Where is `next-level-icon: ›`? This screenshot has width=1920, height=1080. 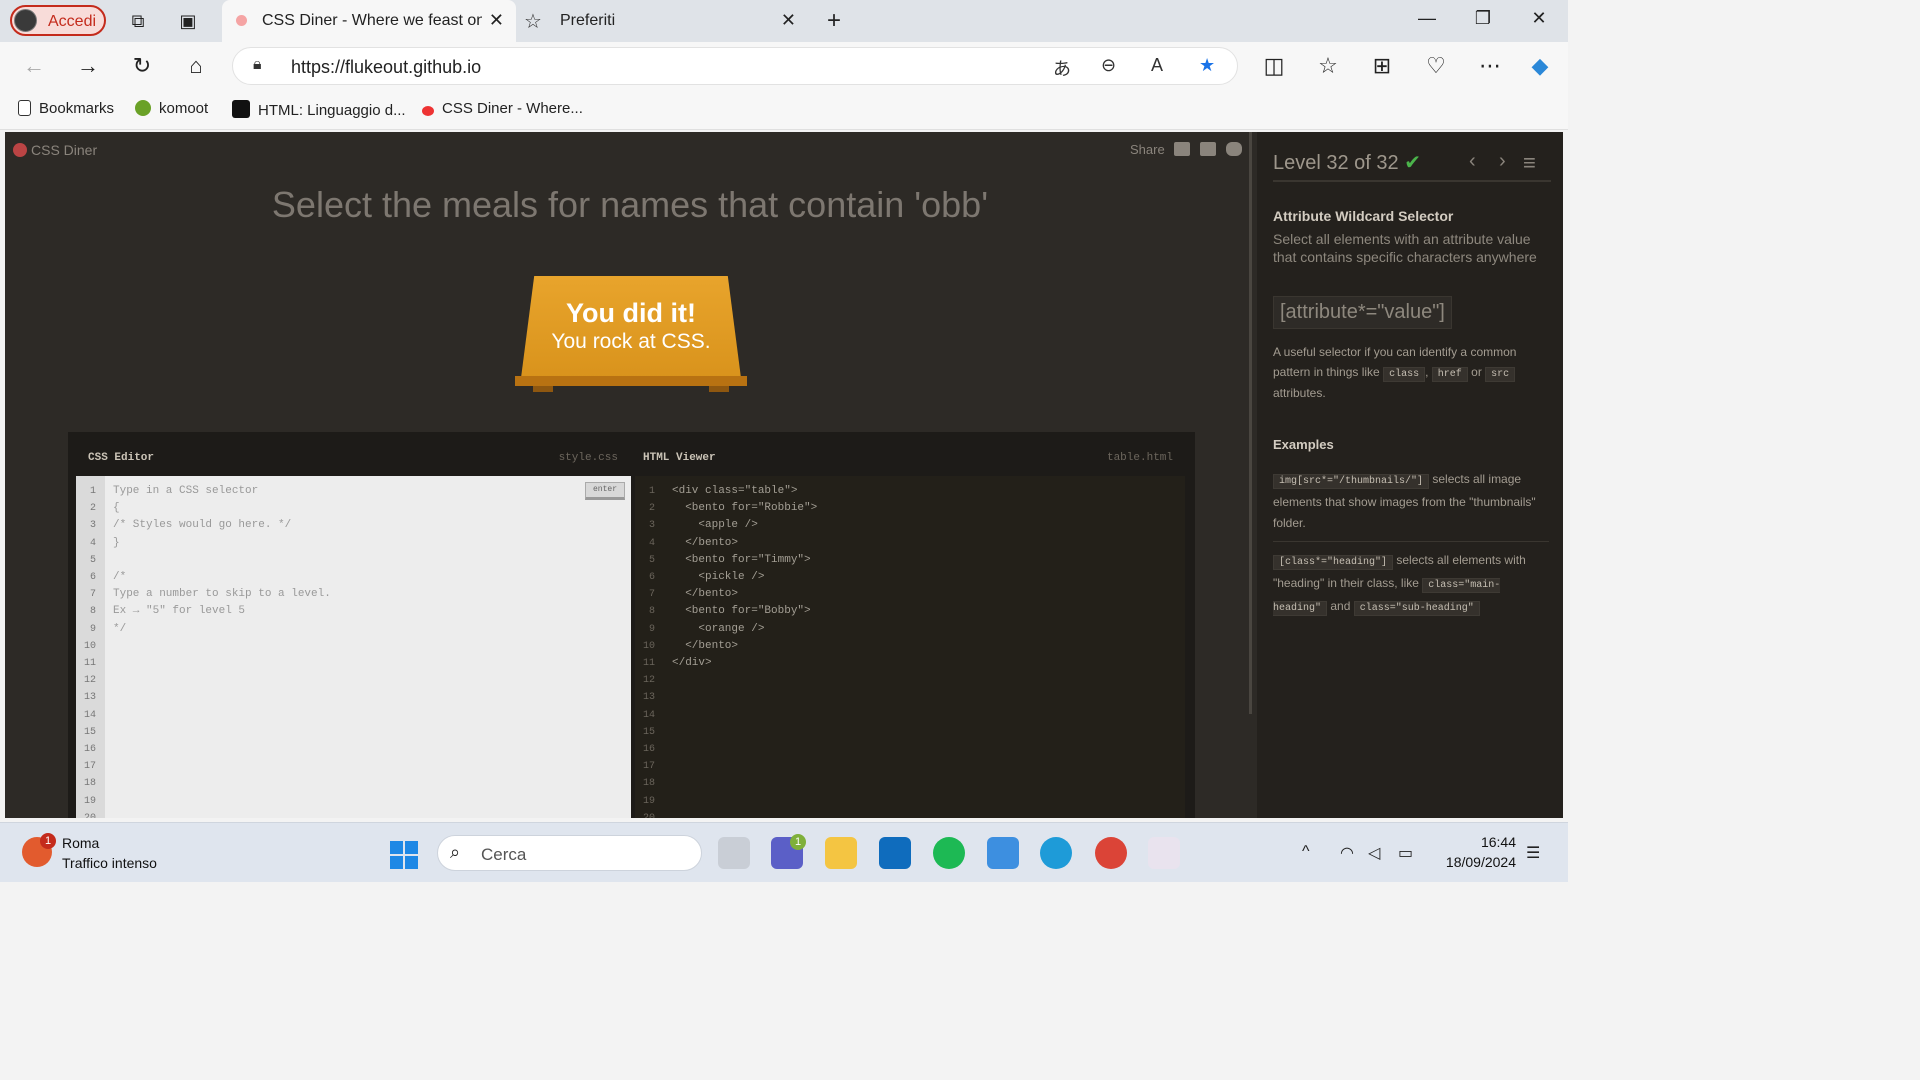 next-level-icon: › is located at coordinates (1502, 161).